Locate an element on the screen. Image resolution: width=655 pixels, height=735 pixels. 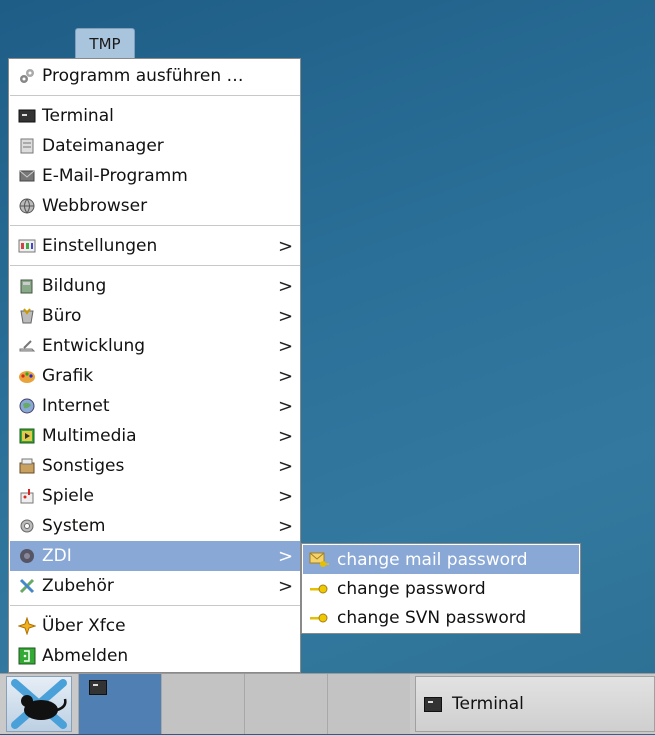
accessories-icon is located at coordinates (27, 586).